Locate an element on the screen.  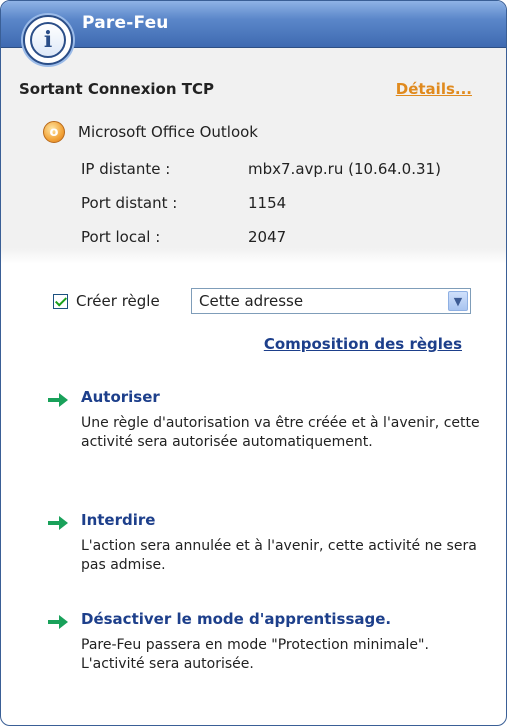
local-port-label: Port local : is located at coordinates (121, 237).